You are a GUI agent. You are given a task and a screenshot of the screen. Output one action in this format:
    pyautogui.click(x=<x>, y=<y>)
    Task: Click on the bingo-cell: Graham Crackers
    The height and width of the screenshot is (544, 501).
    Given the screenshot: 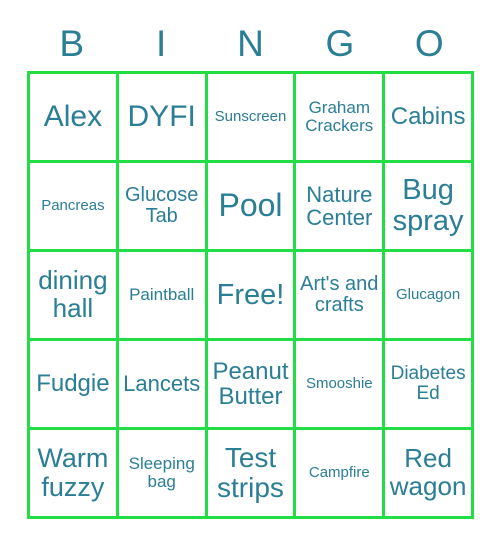 What is the action you would take?
    pyautogui.click(x=339, y=117)
    